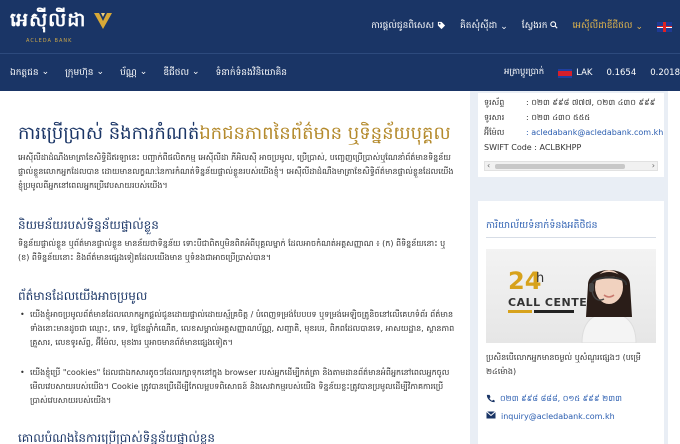 This screenshot has width=680, height=444. Describe the element at coordinates (403, 26) in the screenshot. I see `nav-label: ការផ្តល់ជូនពិសេស` at that location.